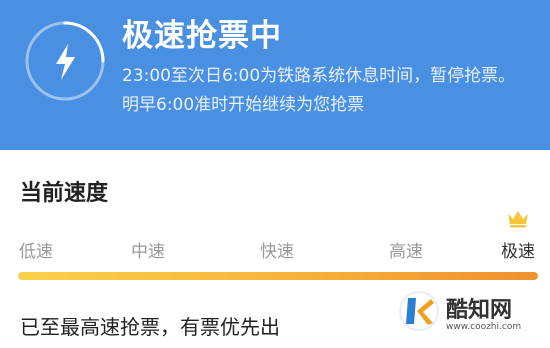 This screenshot has height=348, width=550. What do you see at coordinates (479, 310) in the screenshot?
I see `watermark-name: 酷知网` at bounding box center [479, 310].